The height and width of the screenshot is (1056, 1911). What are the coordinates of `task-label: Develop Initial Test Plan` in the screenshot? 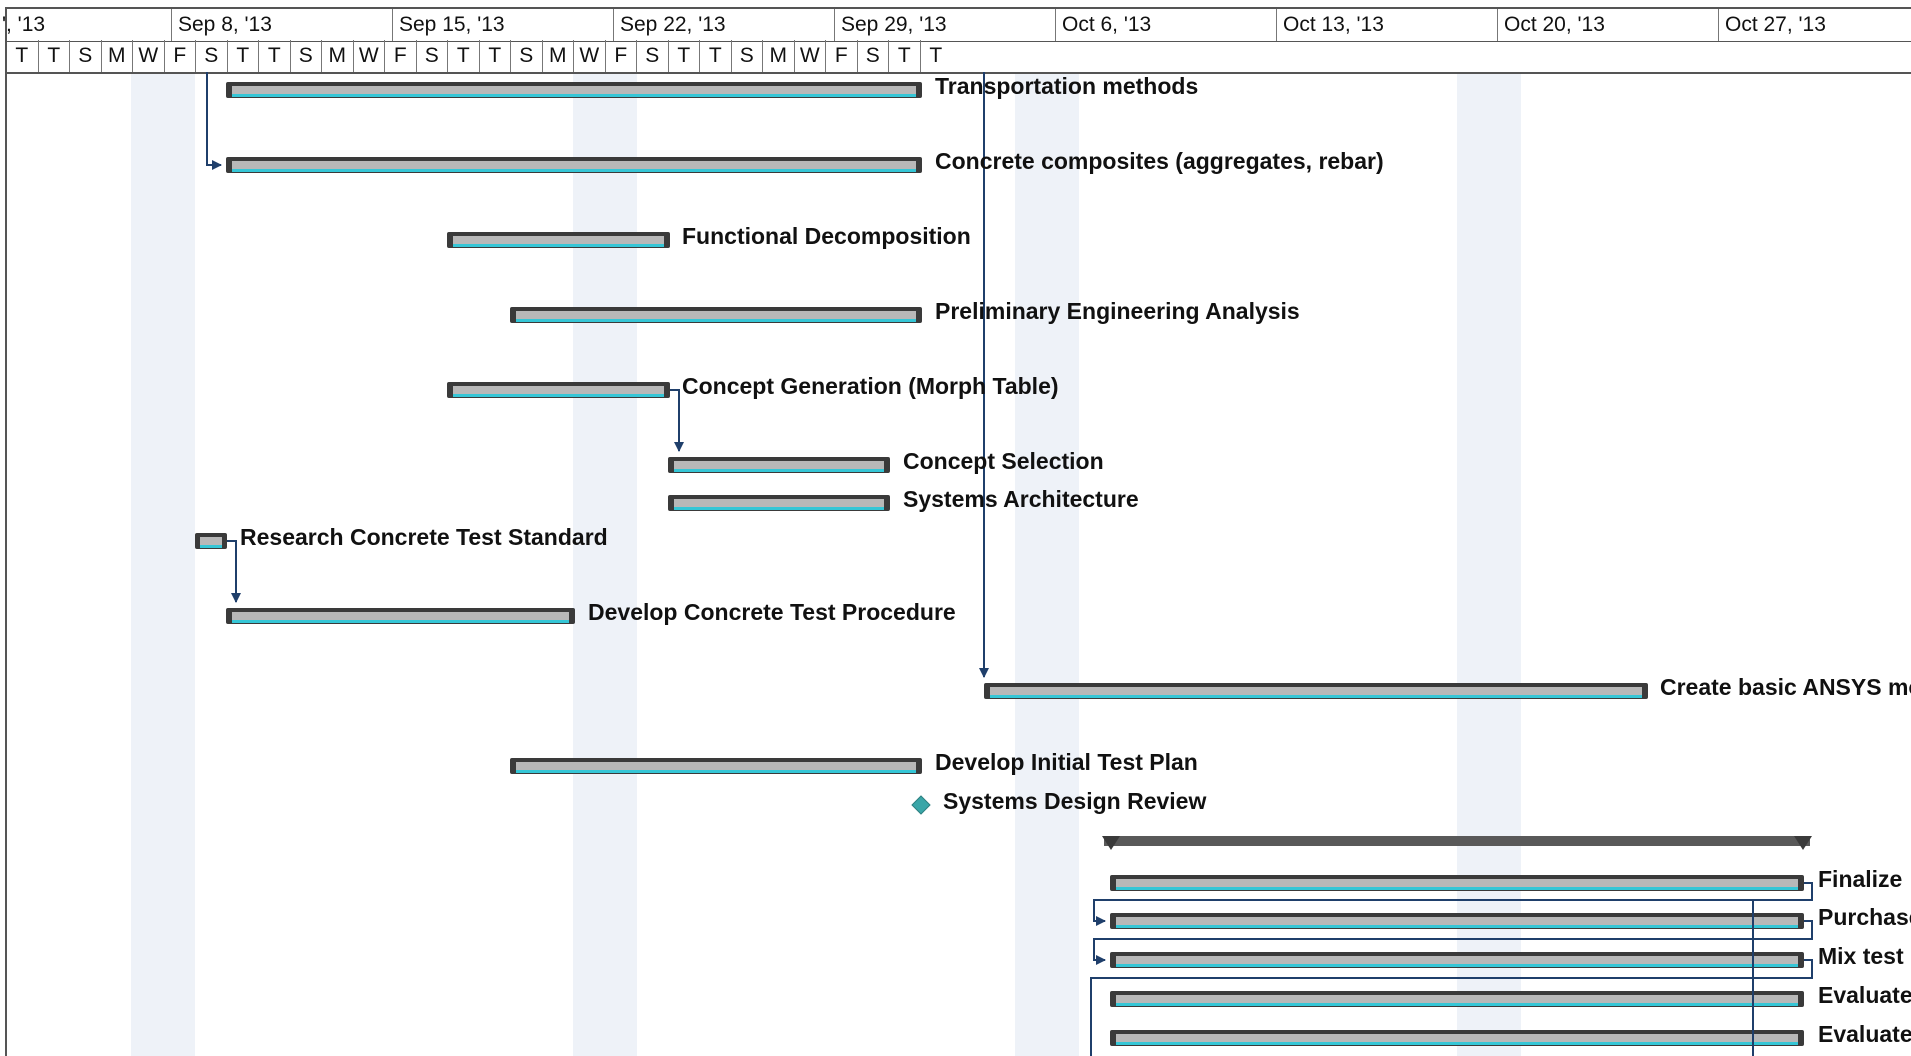 It's located at (1066, 762).